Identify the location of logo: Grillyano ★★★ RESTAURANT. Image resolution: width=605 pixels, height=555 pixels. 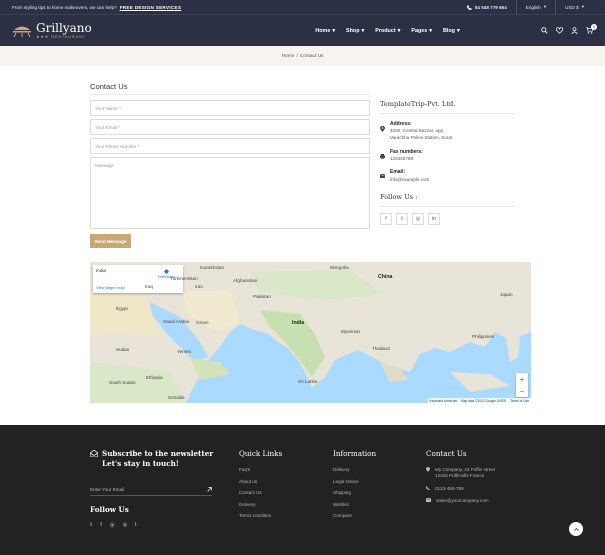
(67, 30).